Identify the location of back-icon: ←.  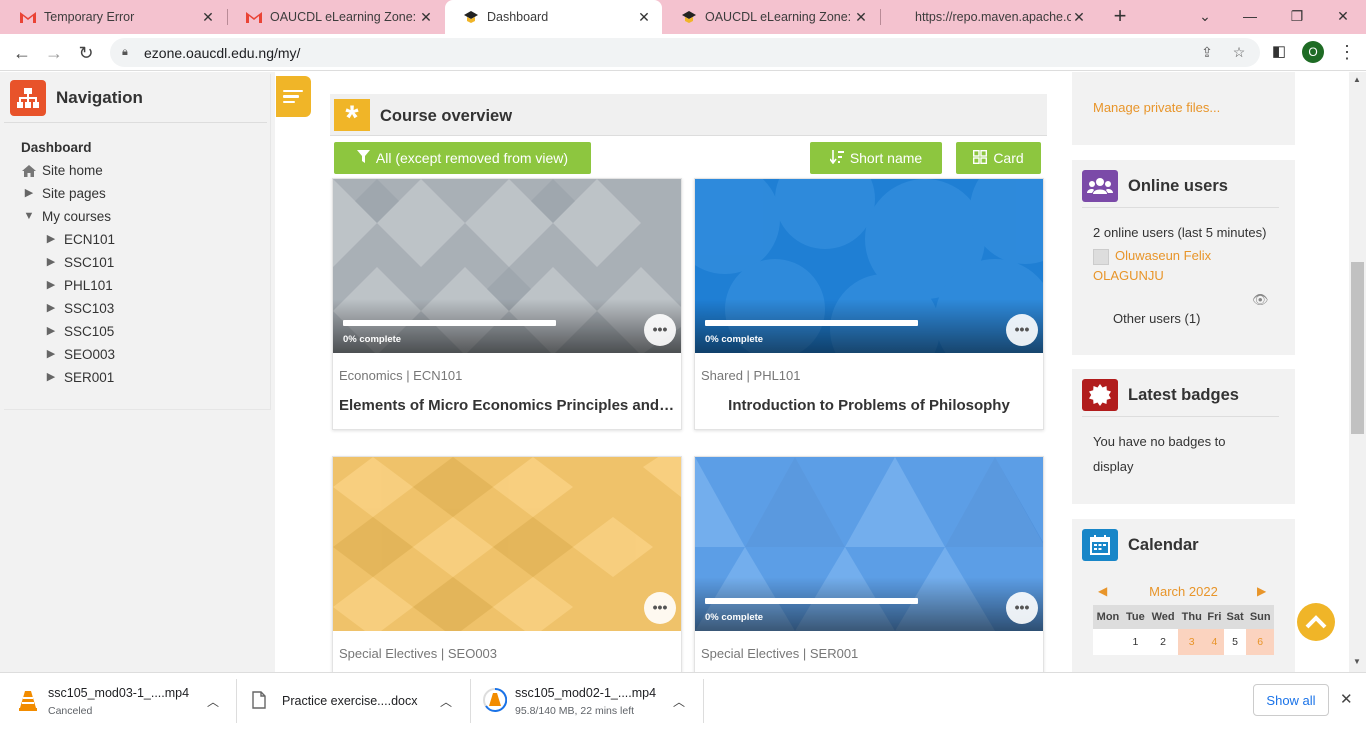
(22, 53).